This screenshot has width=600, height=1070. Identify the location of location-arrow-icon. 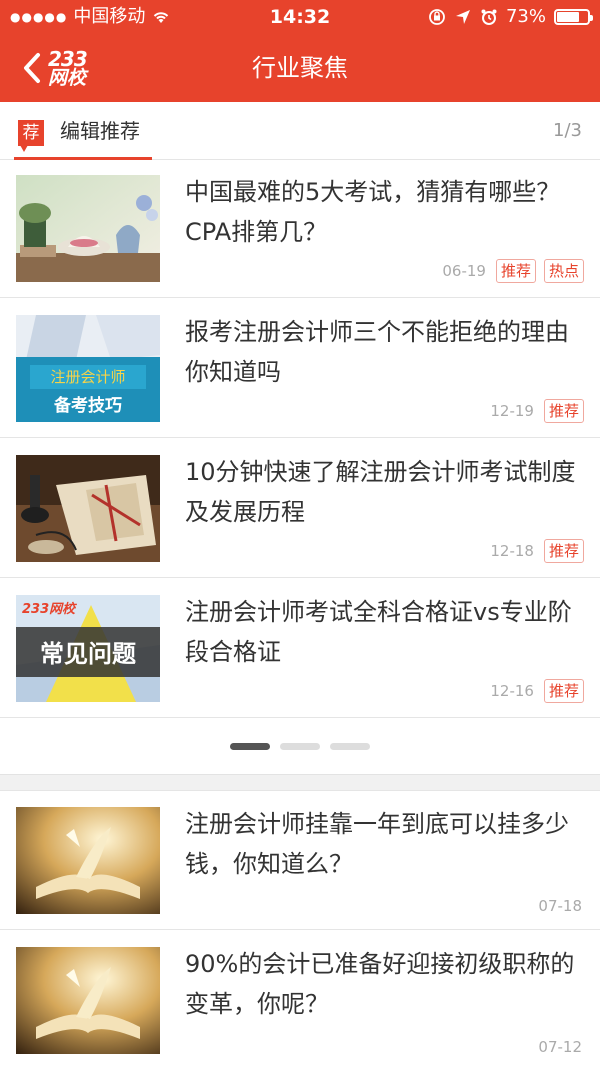
(462, 17).